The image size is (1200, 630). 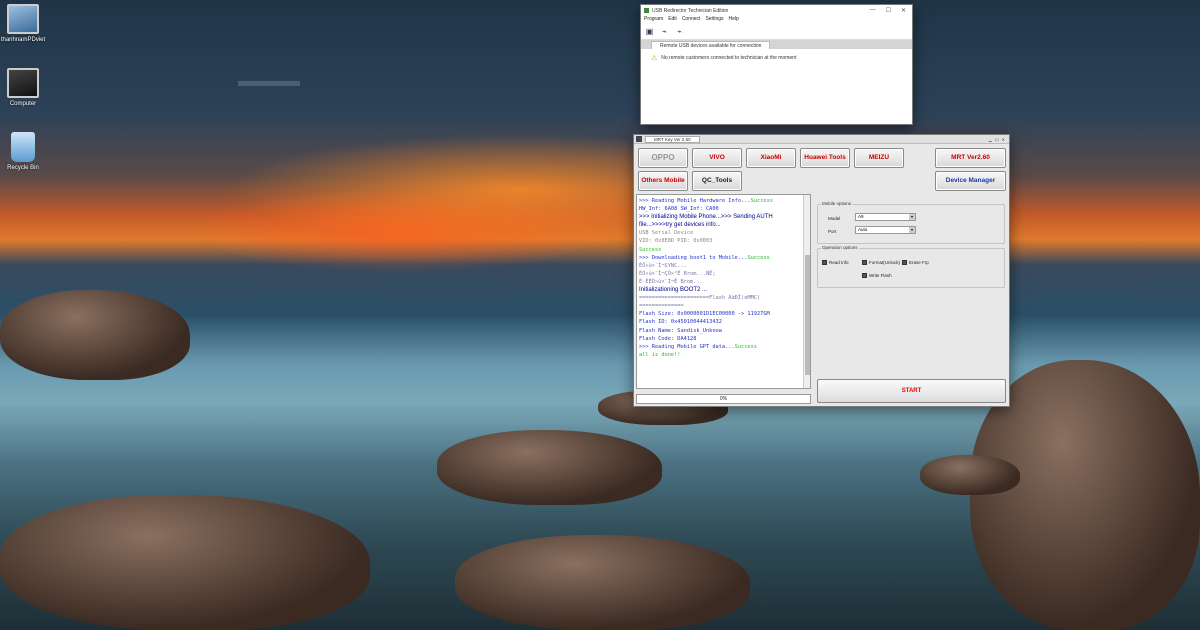 I want to click on window-controls: ▁ ☐ ✕, so click(x=999, y=139).